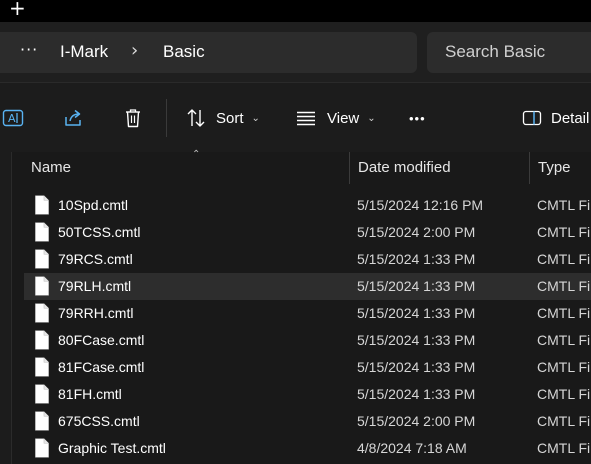 The height and width of the screenshot is (464, 591). What do you see at coordinates (495, 51) in the screenshot?
I see `search-placeholder: Search Basic` at bounding box center [495, 51].